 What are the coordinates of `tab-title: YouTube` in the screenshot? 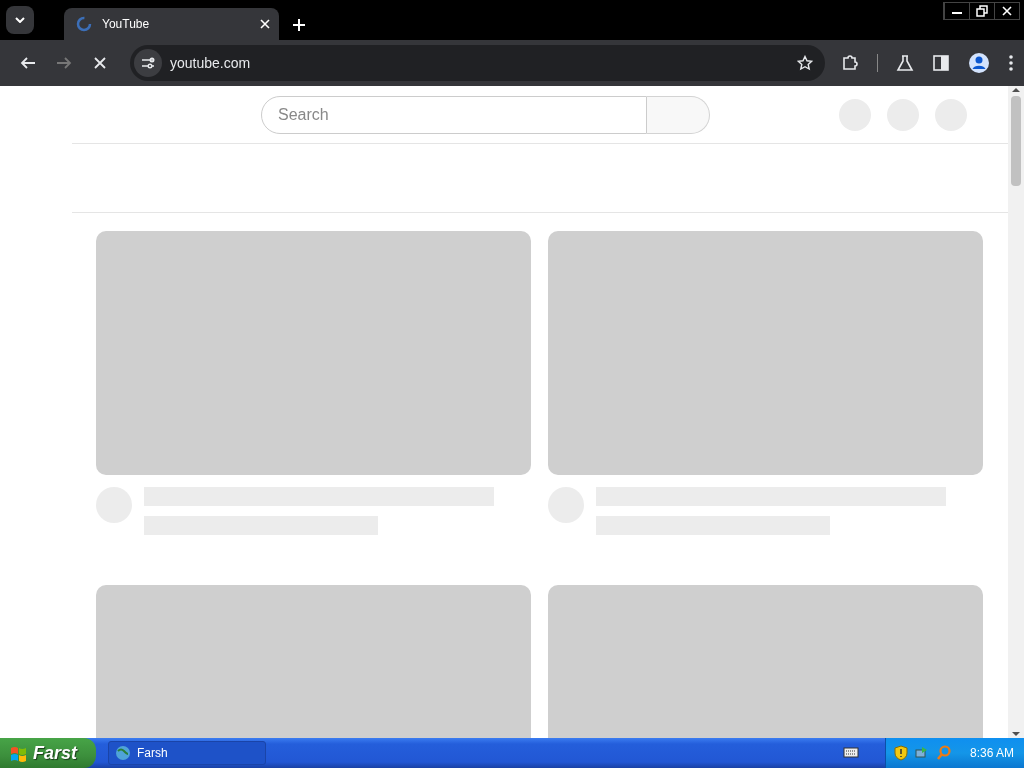 It's located at (126, 24).